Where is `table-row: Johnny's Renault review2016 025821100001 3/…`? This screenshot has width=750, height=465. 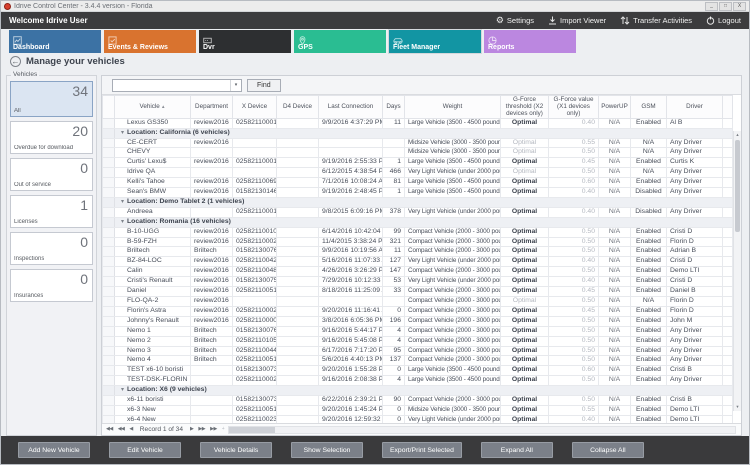
table-row: Johnny's Renault review2016 025821100001 3/… is located at coordinates (417, 321).